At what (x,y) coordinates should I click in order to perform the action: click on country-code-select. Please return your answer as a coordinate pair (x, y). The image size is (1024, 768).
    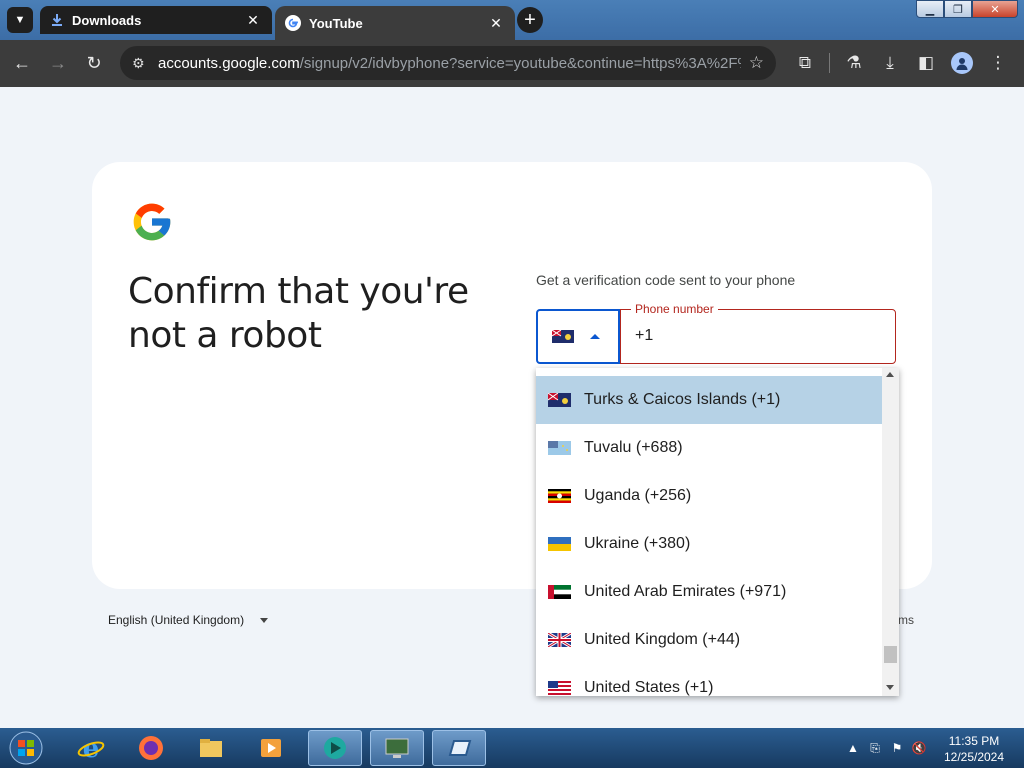
    Looking at the image, I should click on (578, 336).